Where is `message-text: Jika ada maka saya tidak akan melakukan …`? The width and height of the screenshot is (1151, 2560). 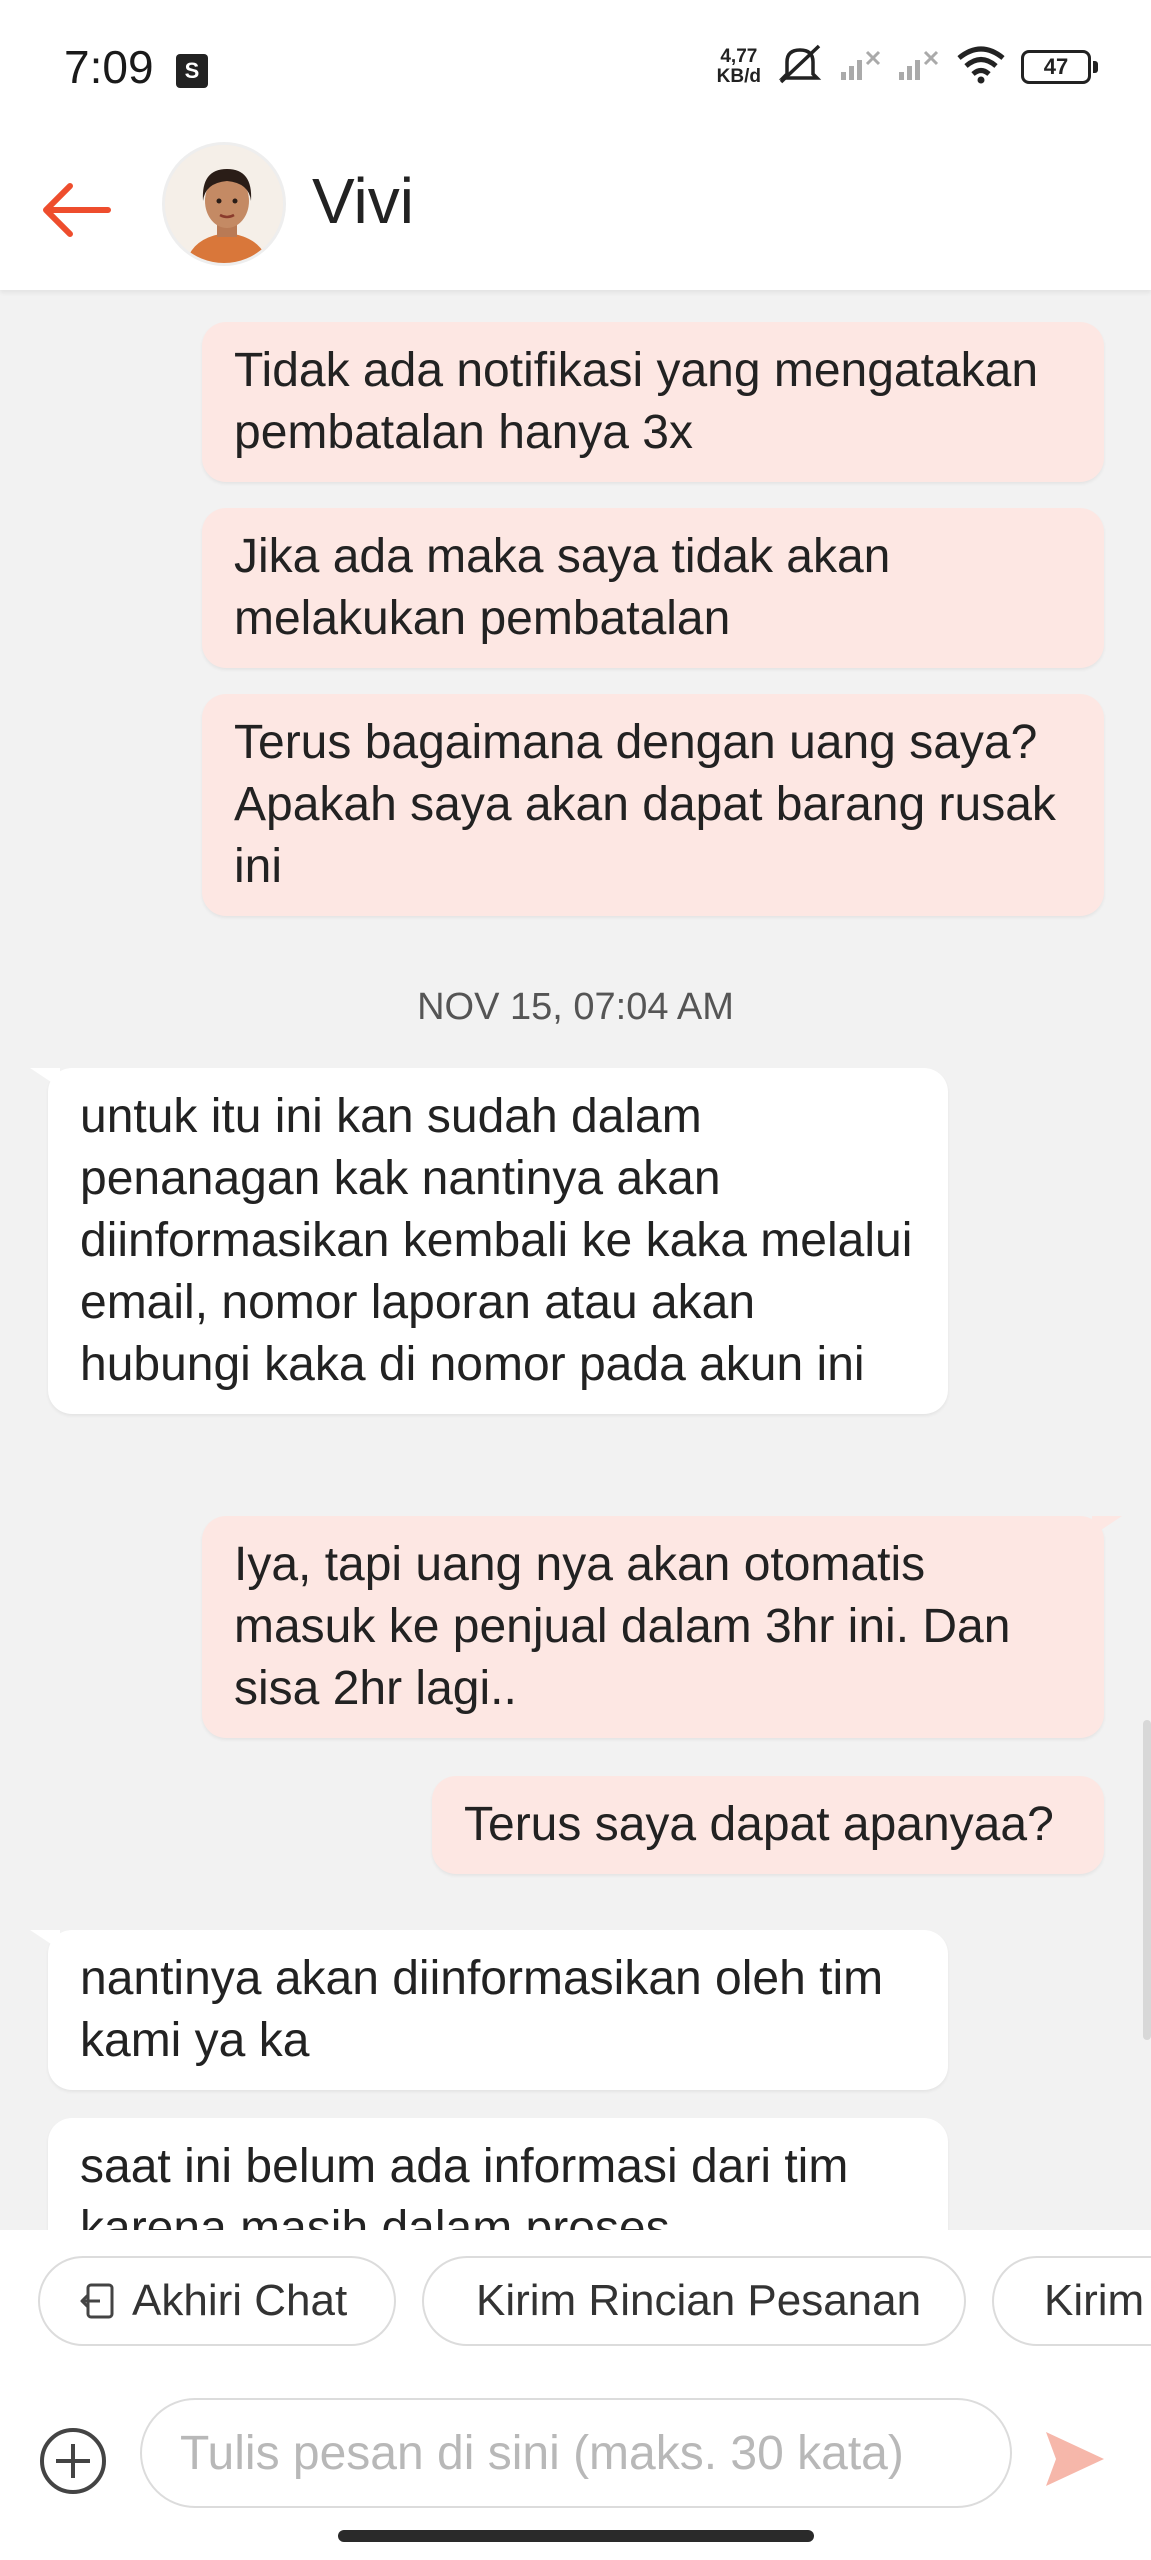 message-text: Jika ada maka saya tidak akan melakukan … is located at coordinates (562, 587).